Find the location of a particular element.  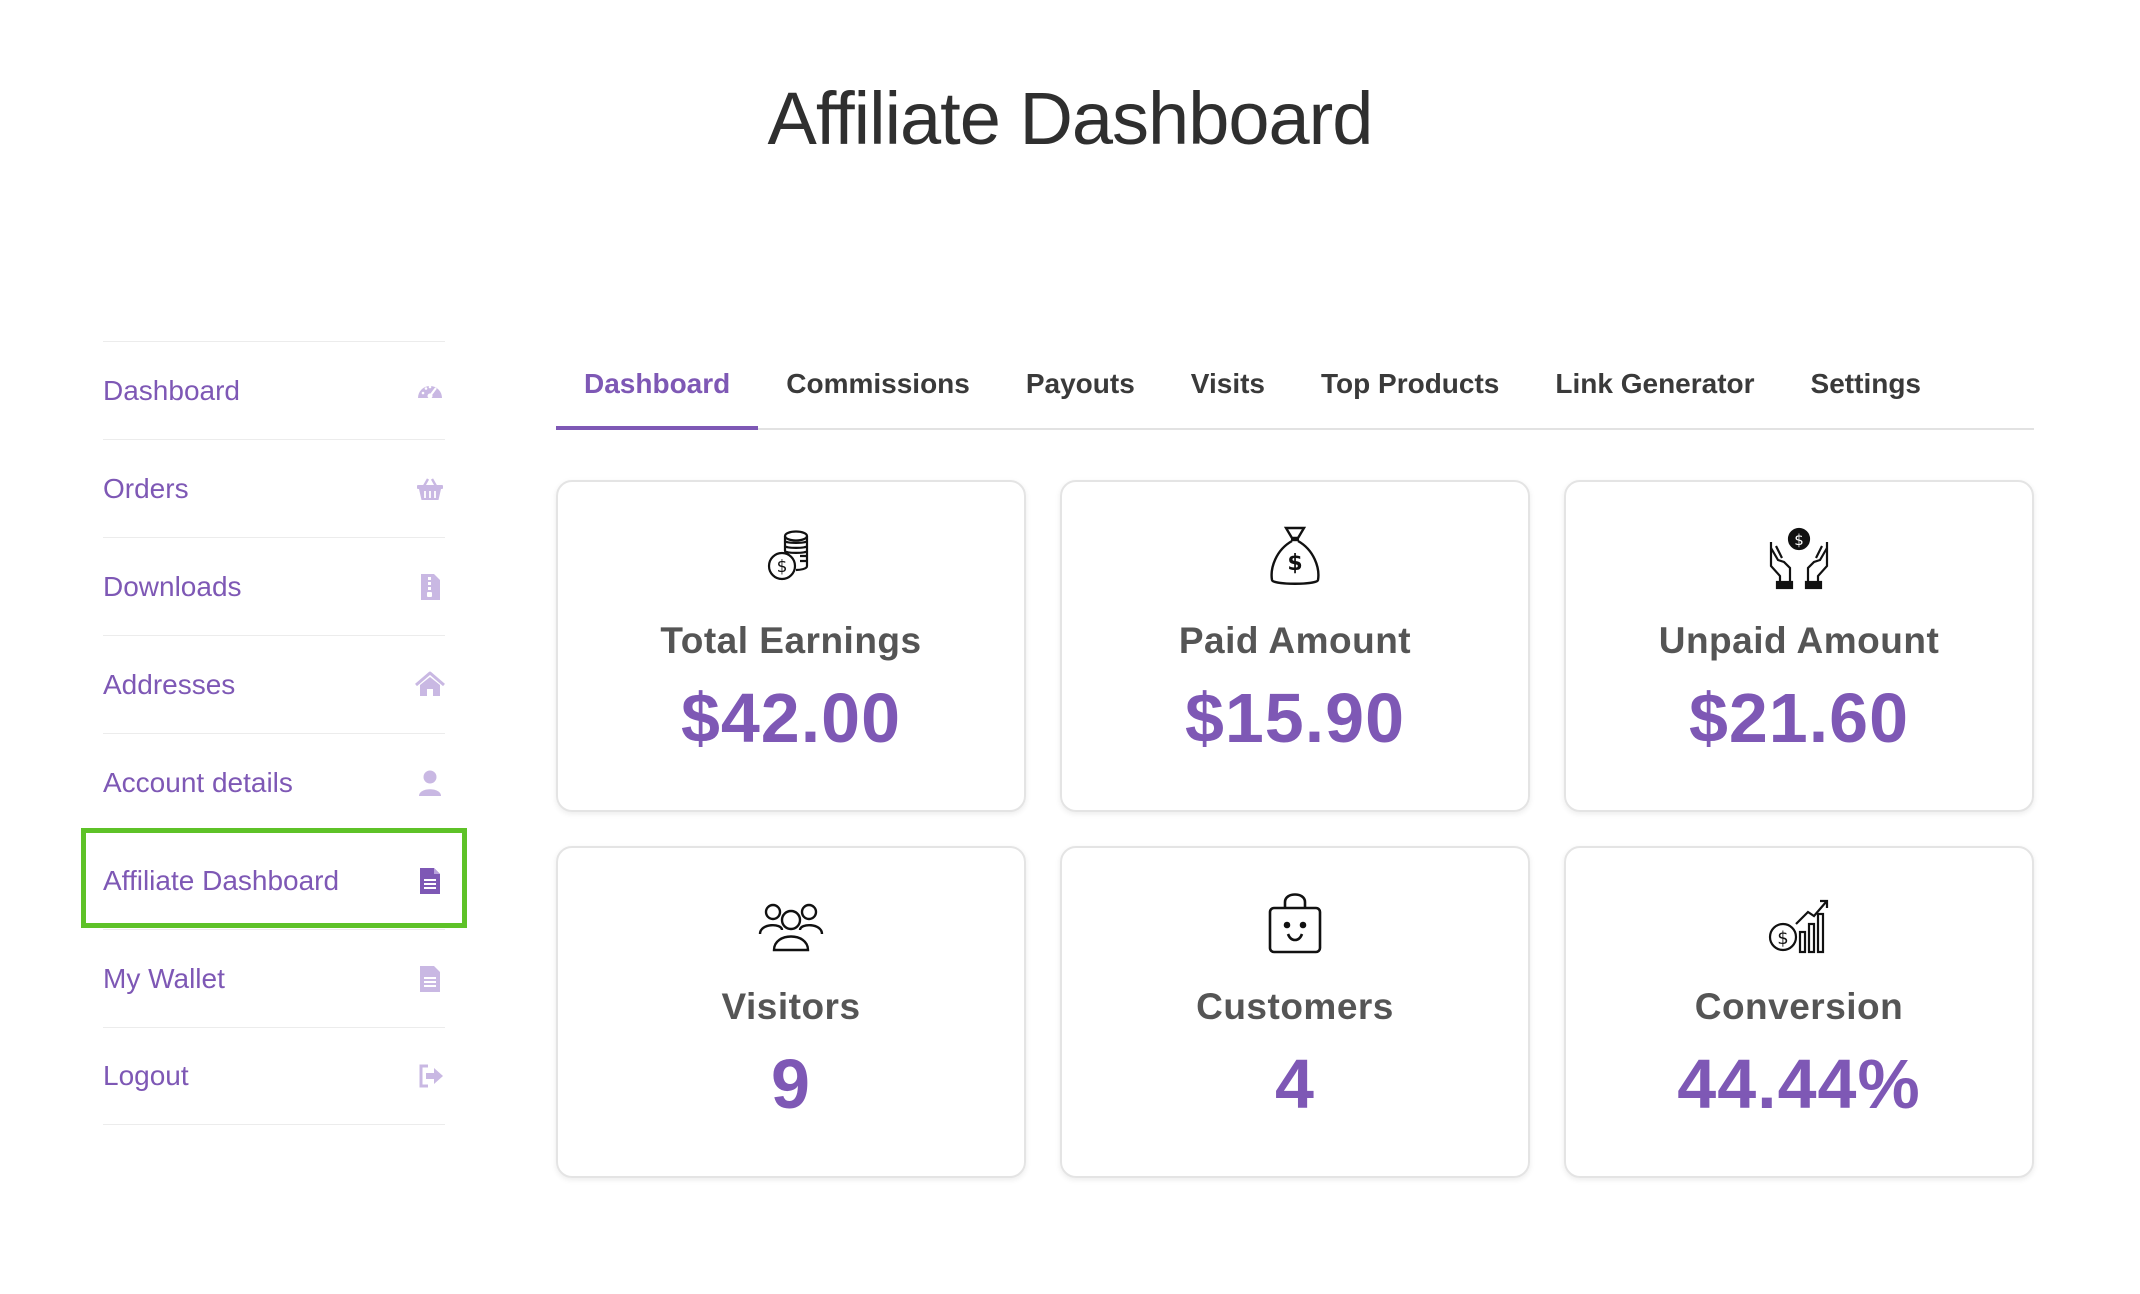

sidebar-item-label: Account details is located at coordinates (198, 782).